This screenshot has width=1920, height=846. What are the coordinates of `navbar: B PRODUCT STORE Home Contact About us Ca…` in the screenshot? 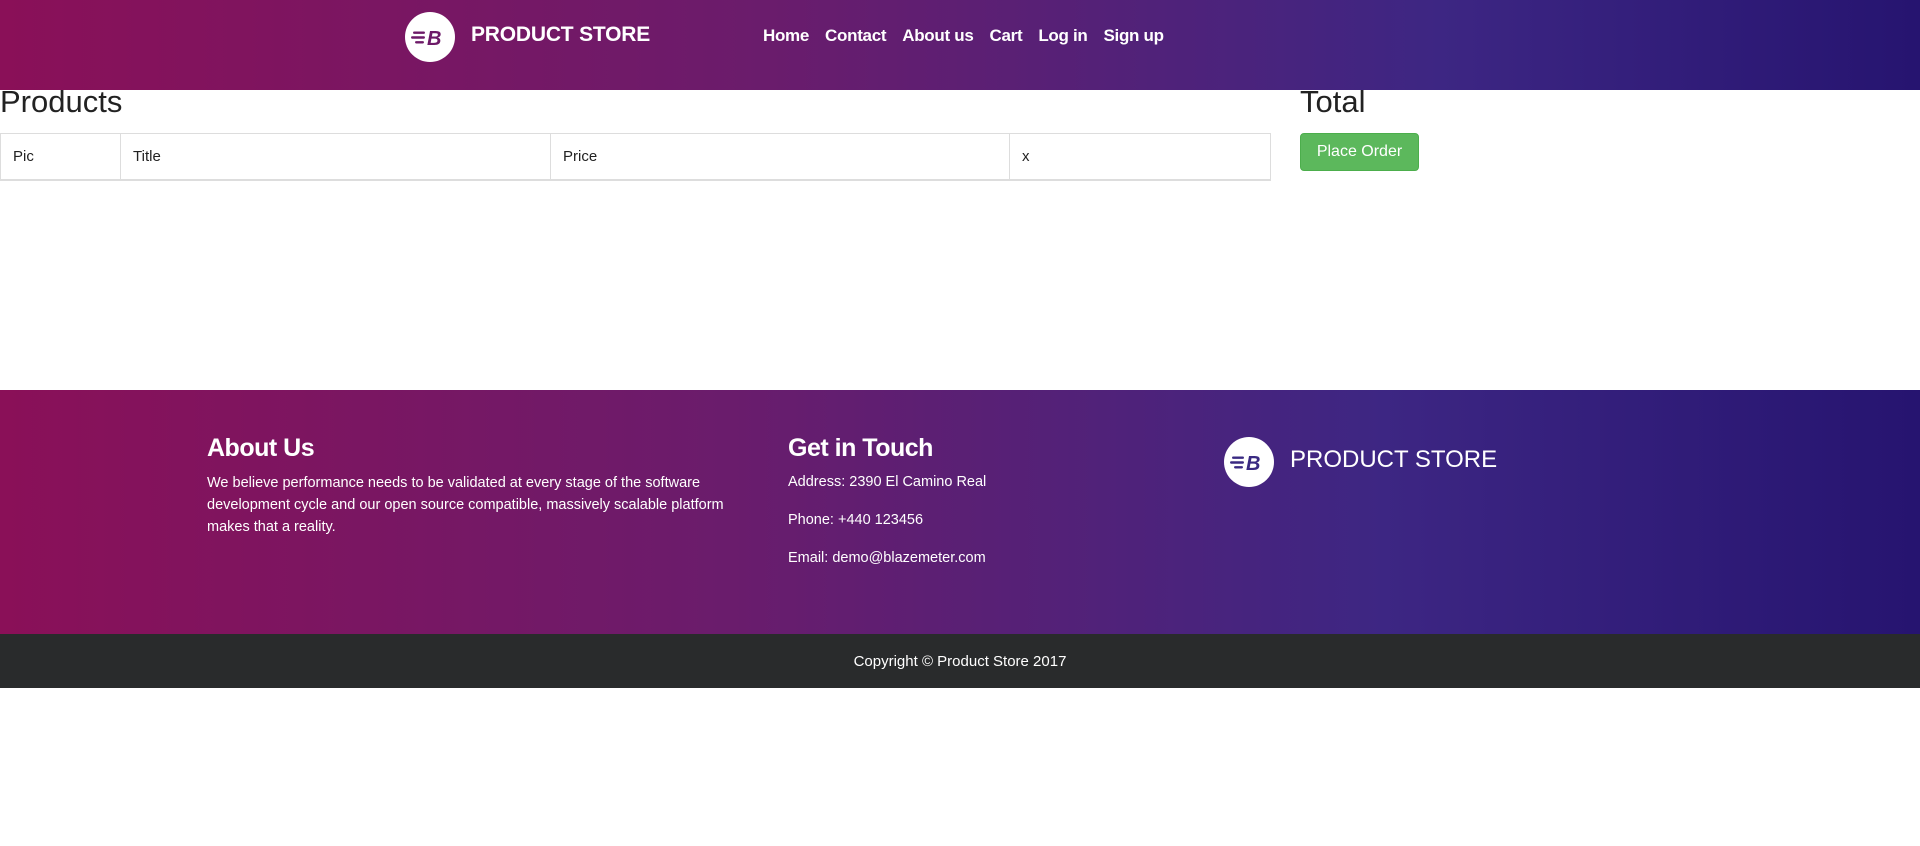 It's located at (960, 45).